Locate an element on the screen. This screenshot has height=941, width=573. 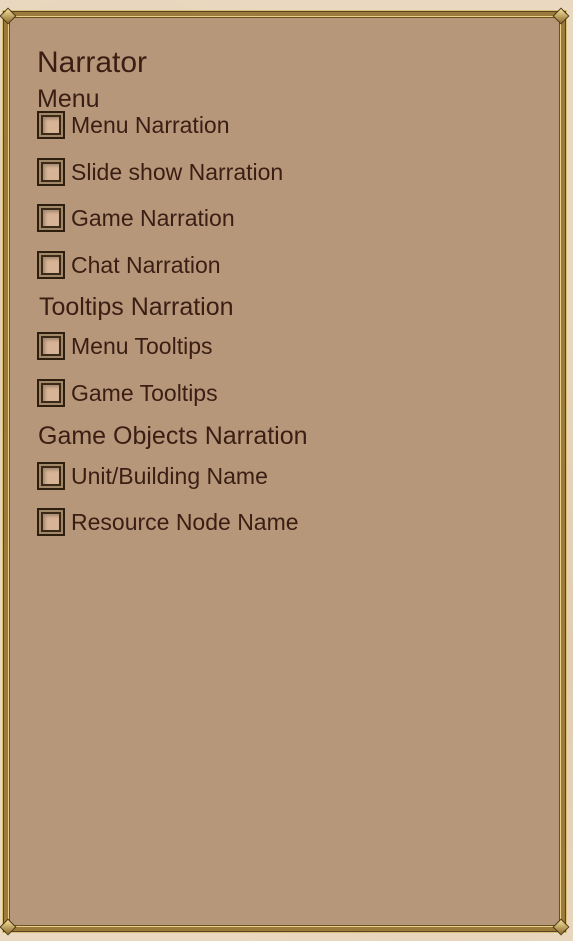
option-label: Chat Narration is located at coordinates (146, 264).